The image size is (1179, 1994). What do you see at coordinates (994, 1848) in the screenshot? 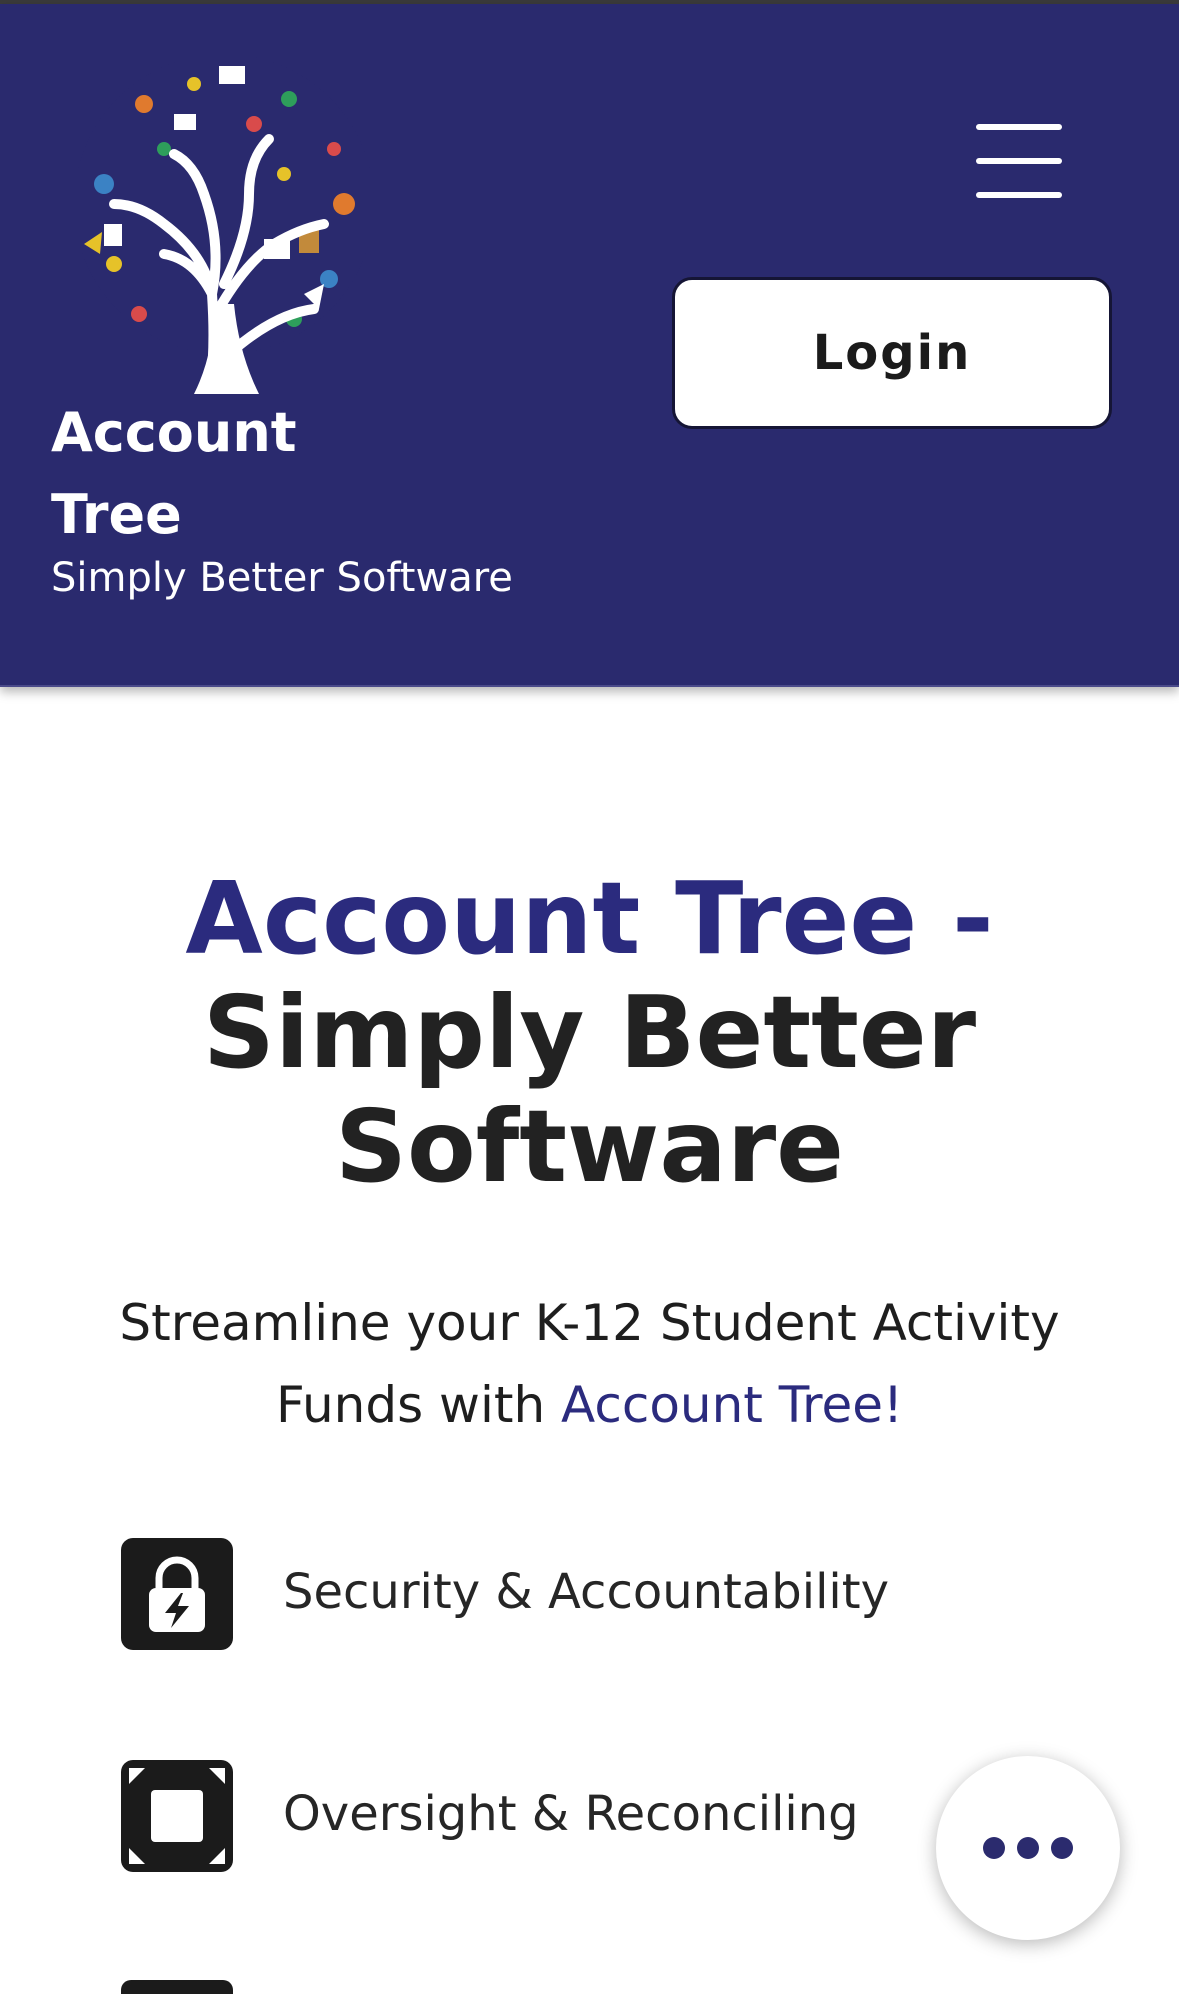
I see `more-dots-icon` at bounding box center [994, 1848].